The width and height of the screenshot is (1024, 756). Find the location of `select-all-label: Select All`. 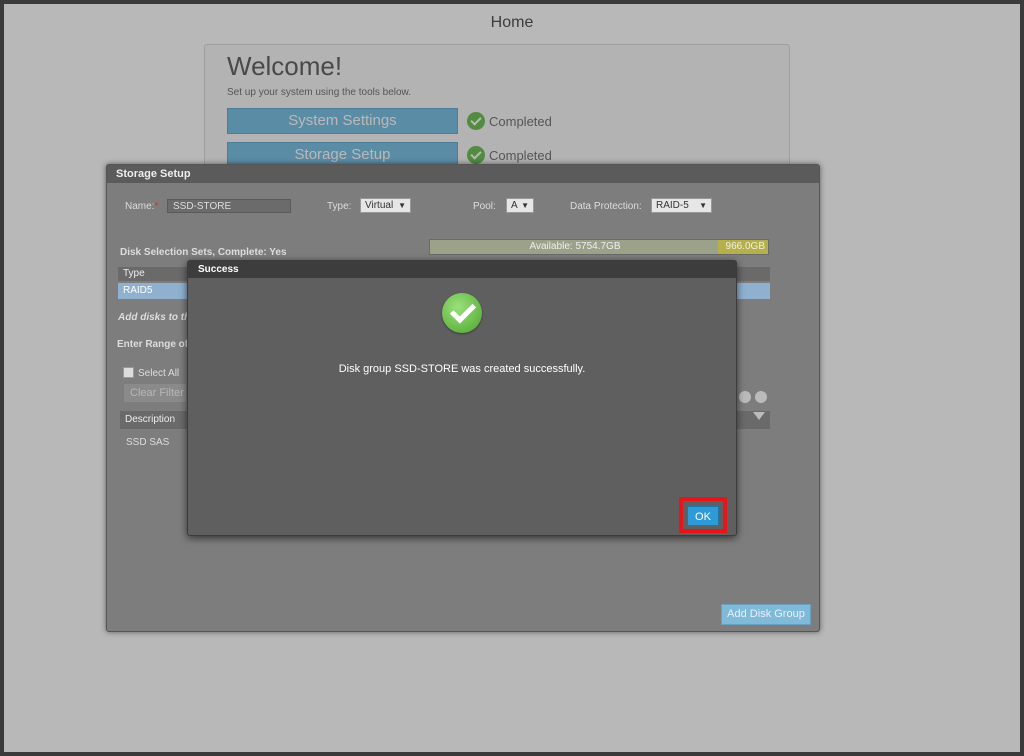

select-all-label: Select All is located at coordinates (159, 373).